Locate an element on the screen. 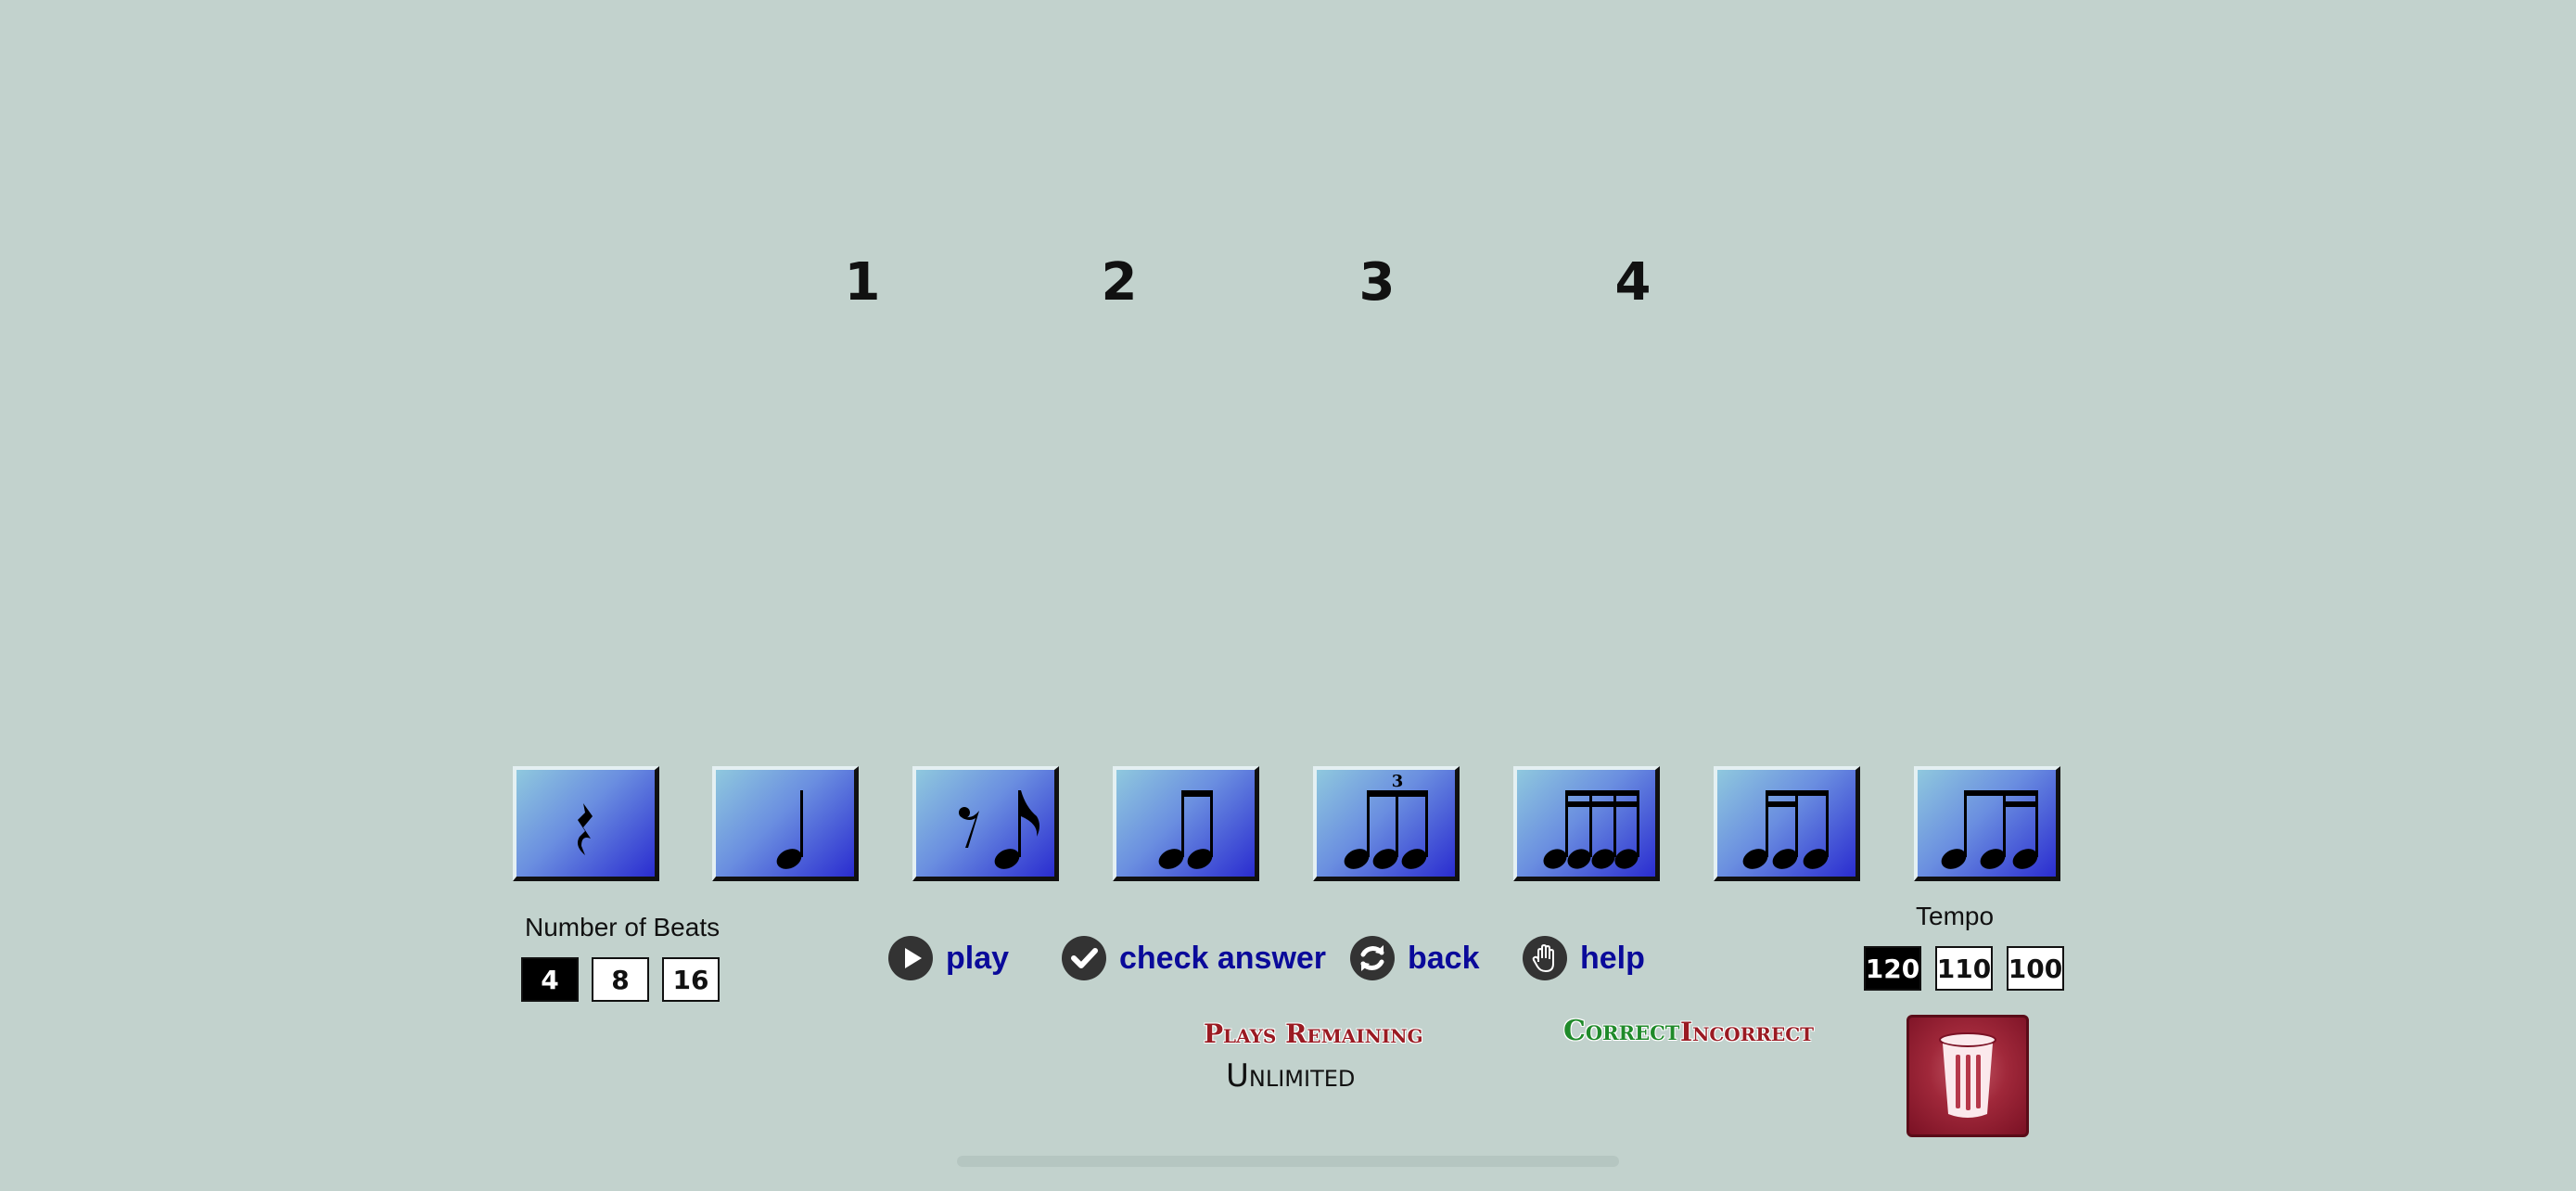  checkmark-icon is located at coordinates (1084, 958).